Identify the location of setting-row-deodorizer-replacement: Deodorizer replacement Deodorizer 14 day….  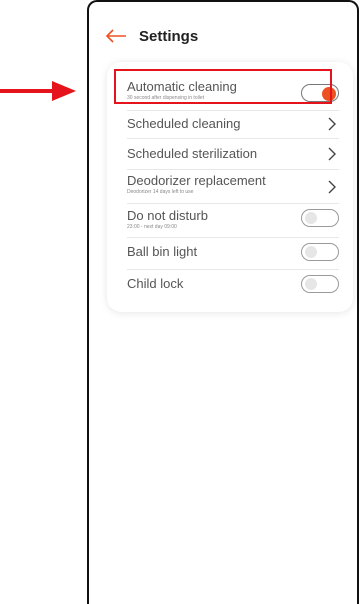
(233, 187).